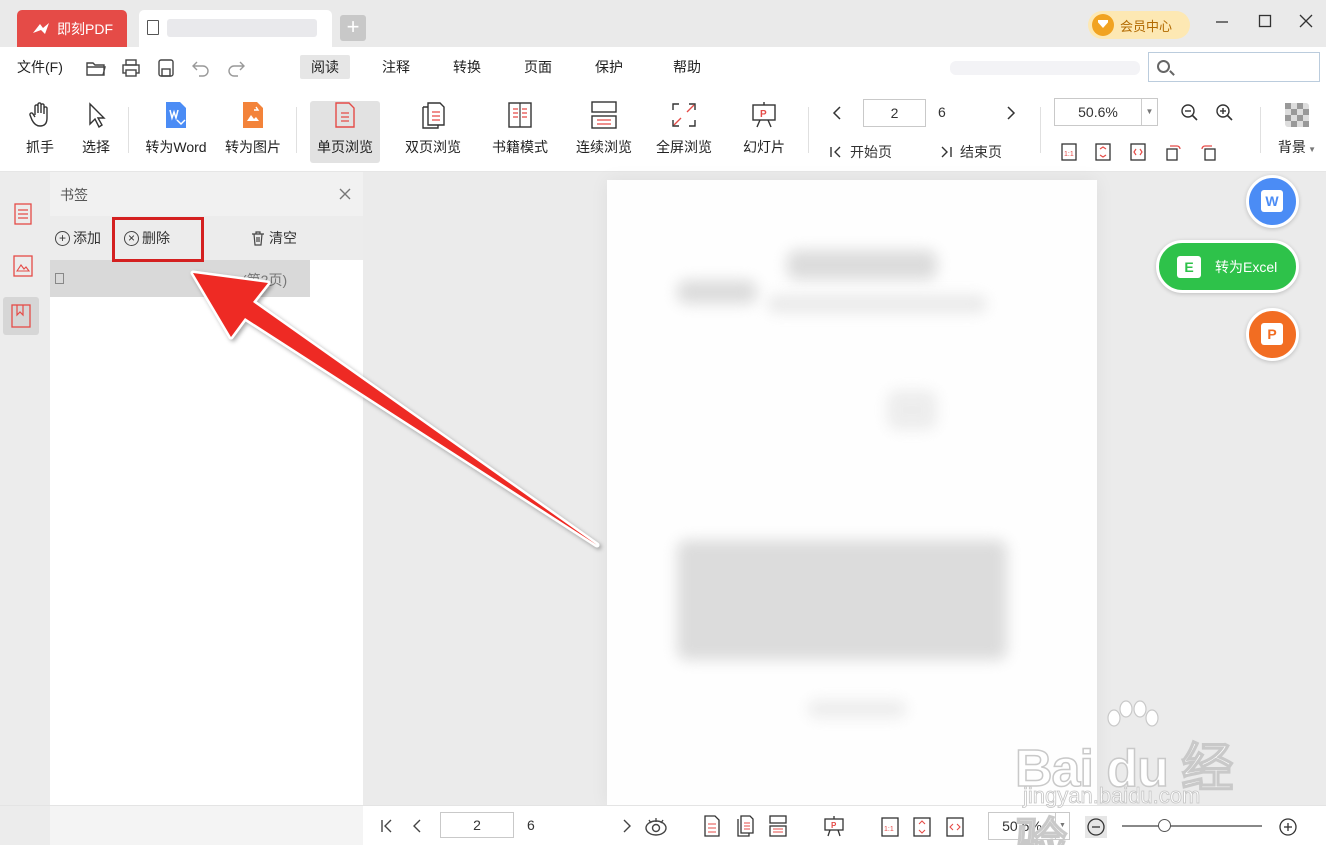  Describe the element at coordinates (21, 316) in the screenshot. I see `sidebar-item-bookmarks` at that location.